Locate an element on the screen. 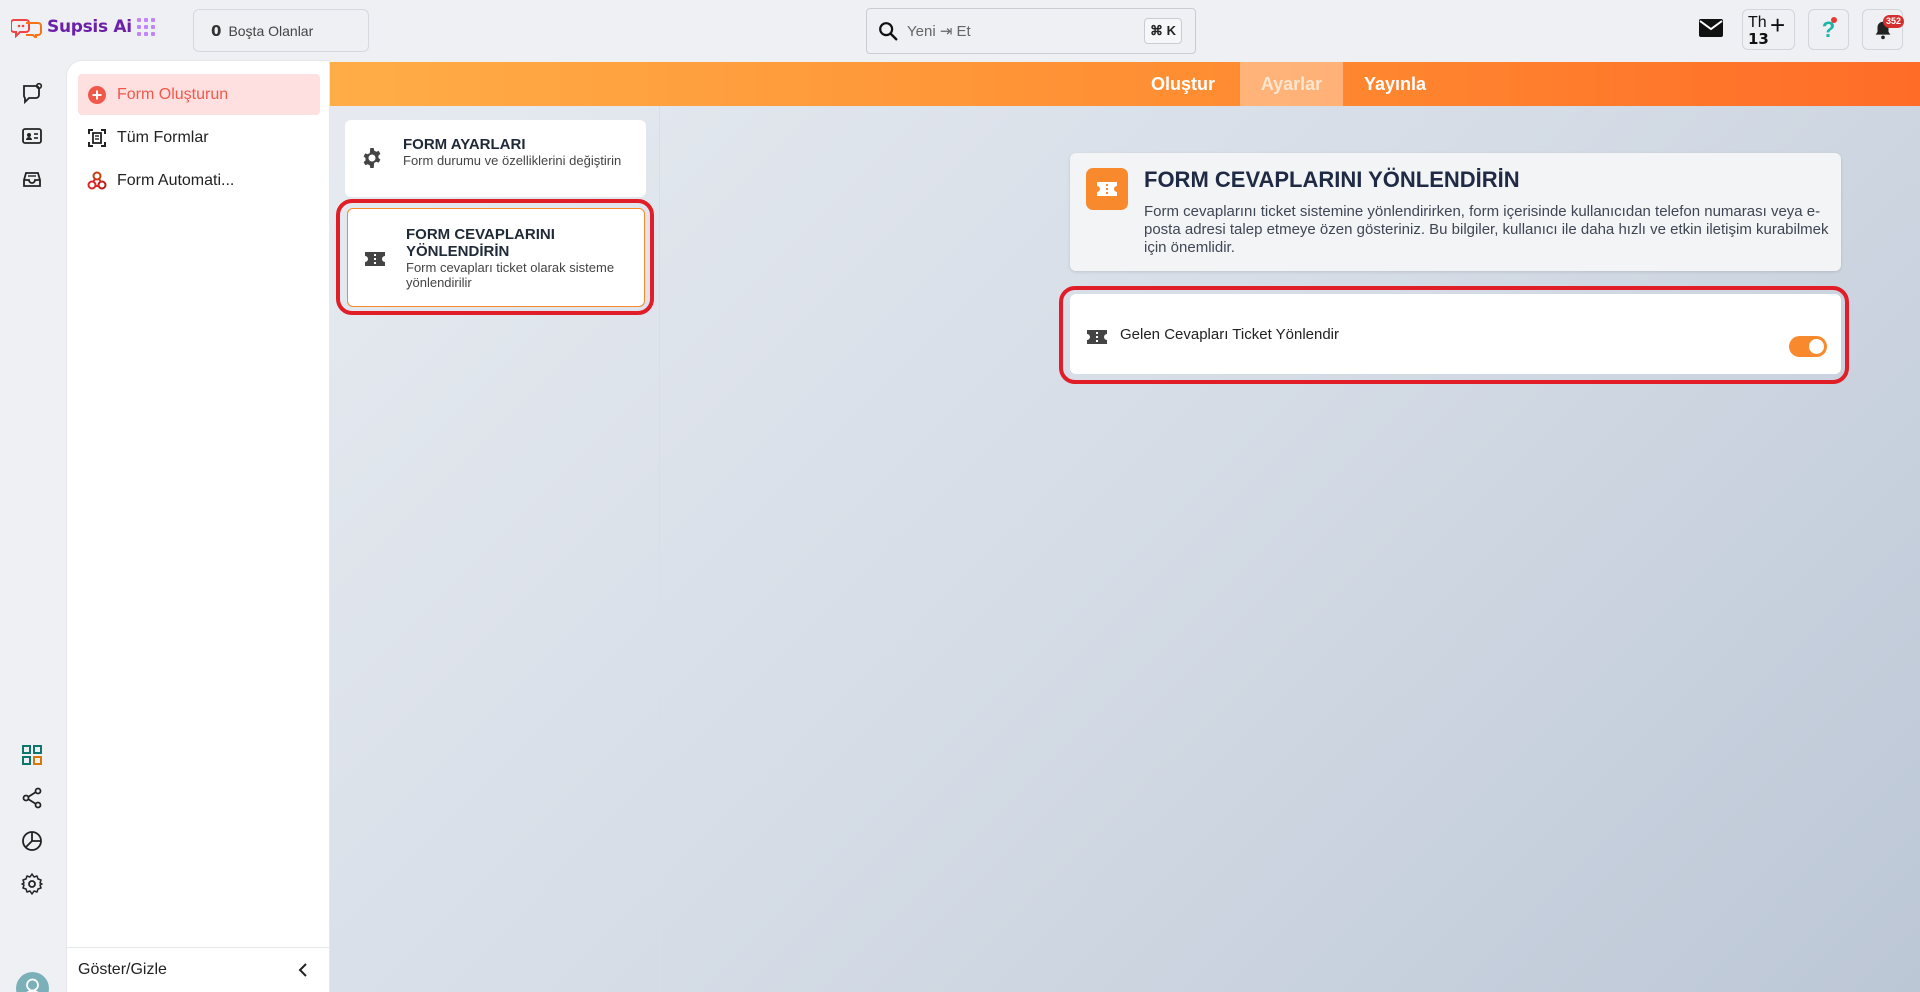 This screenshot has height=992, width=1920. app-logo: Supsis Ai is located at coordinates (71, 27).